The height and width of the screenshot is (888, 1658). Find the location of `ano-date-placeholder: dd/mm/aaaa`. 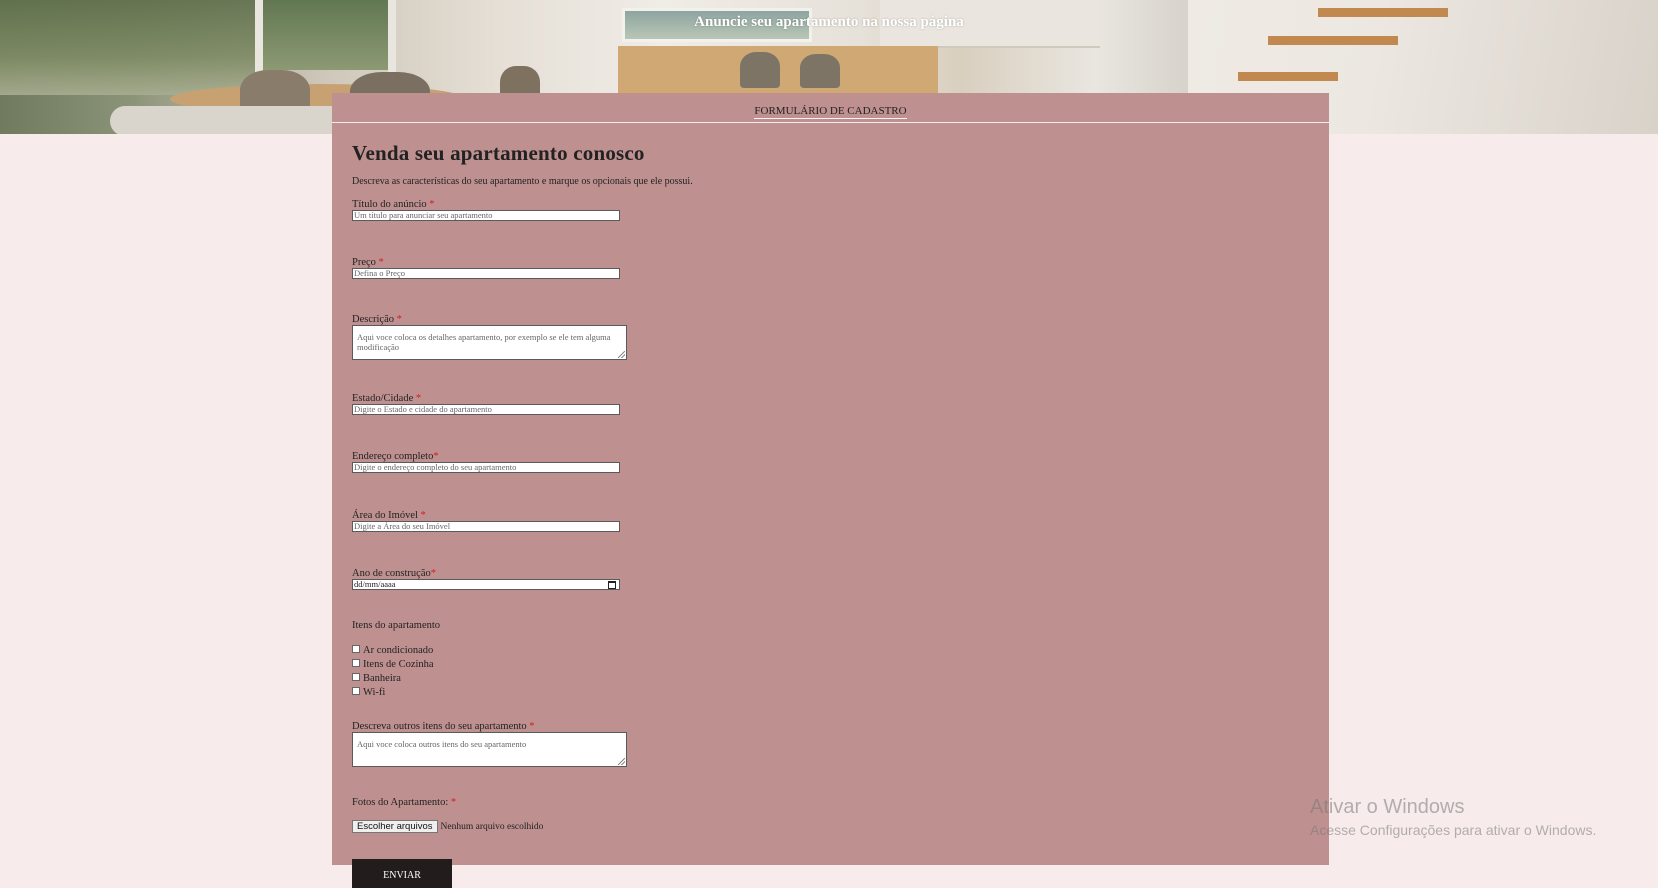

ano-date-placeholder: dd/mm/aaaa is located at coordinates (375, 584).